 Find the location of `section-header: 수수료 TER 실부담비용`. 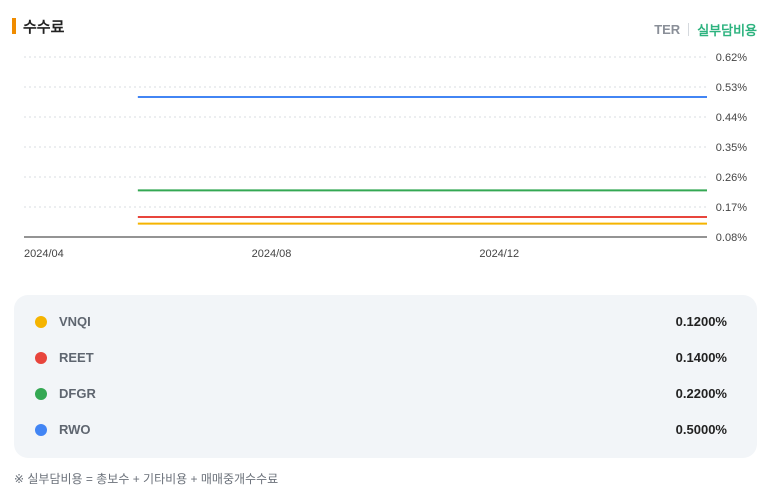

section-header: 수수료 TER 실부담비용 is located at coordinates (384, 27).